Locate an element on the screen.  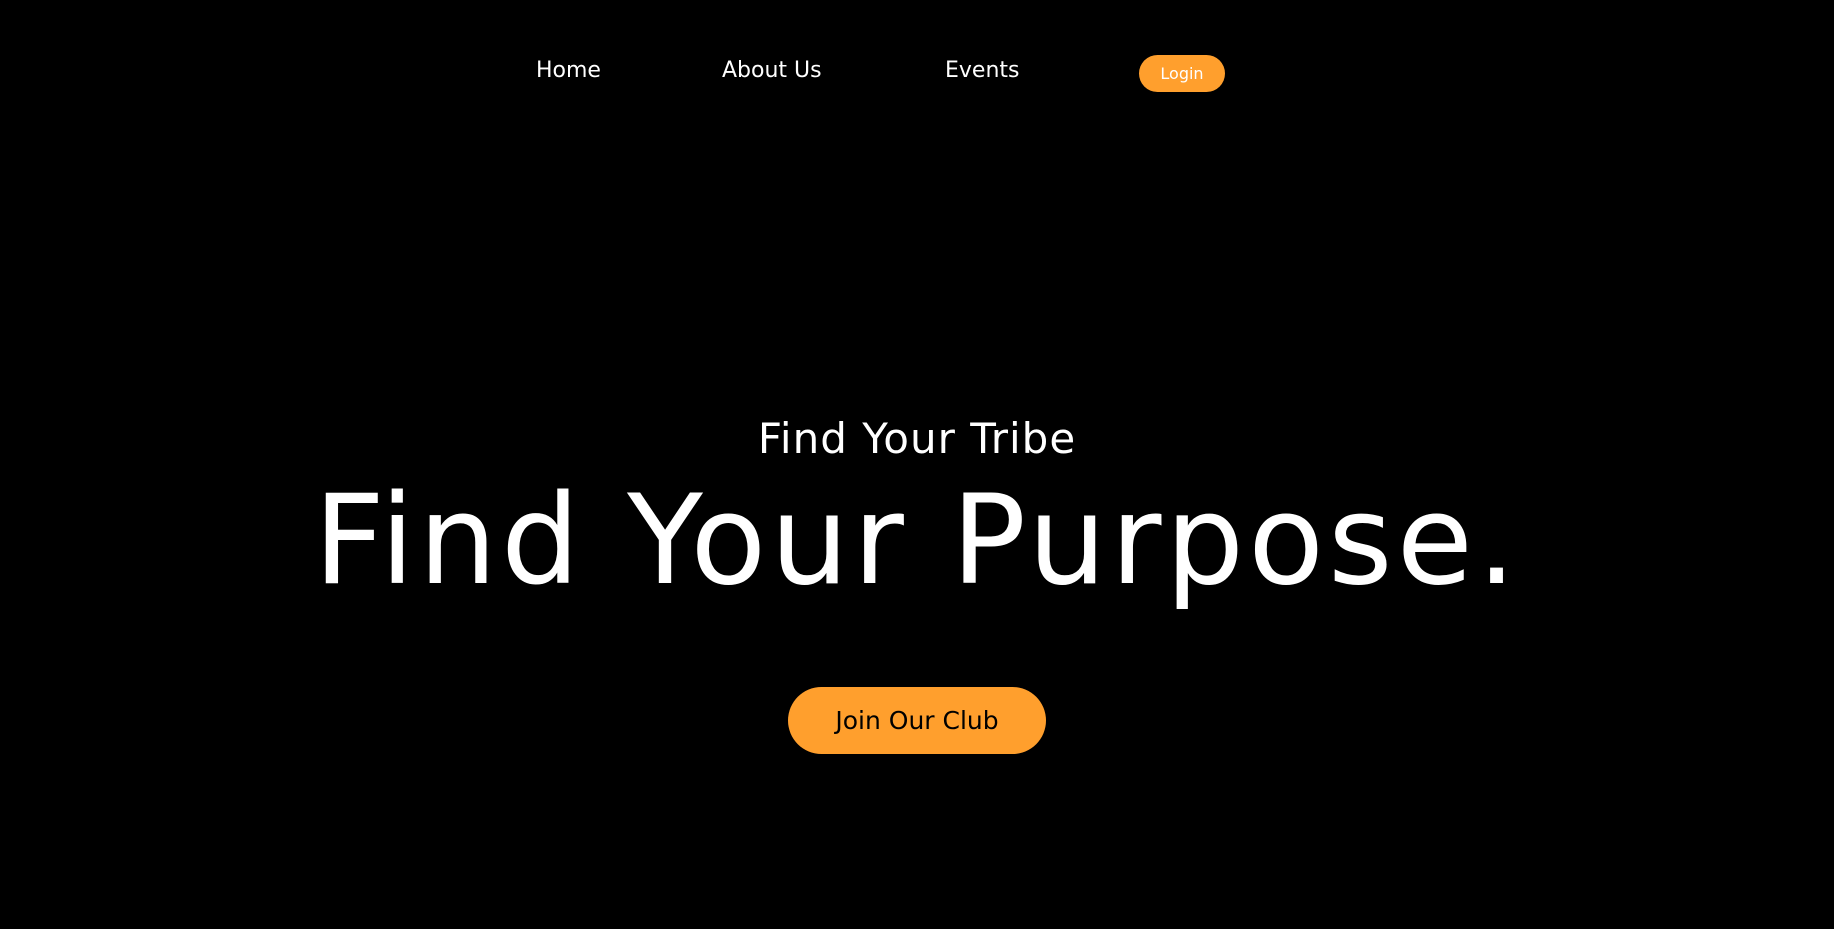
top-navigation: Home About Us Events Login is located at coordinates (917, 60).